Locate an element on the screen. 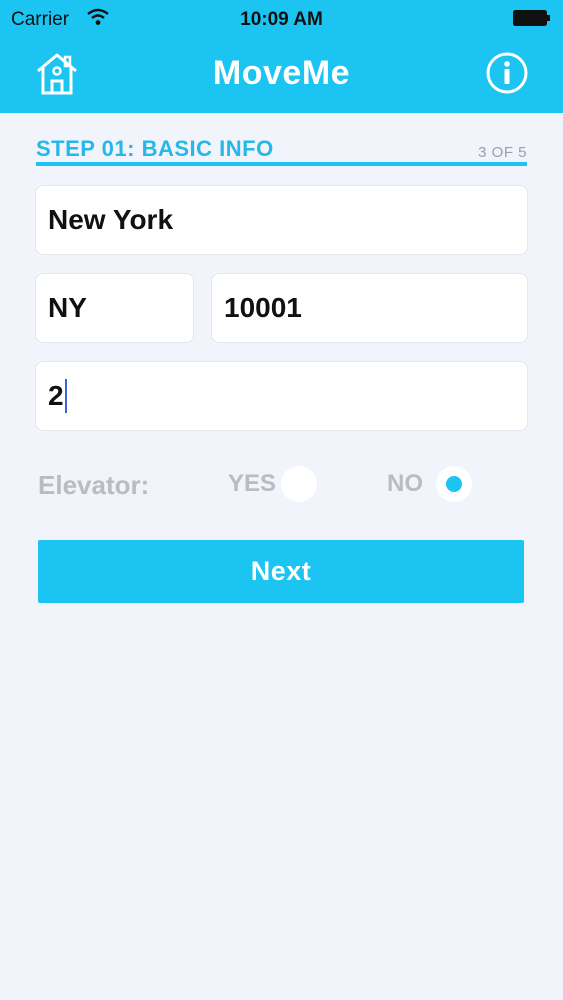  status-time: 10:09 AM is located at coordinates (281, 19).